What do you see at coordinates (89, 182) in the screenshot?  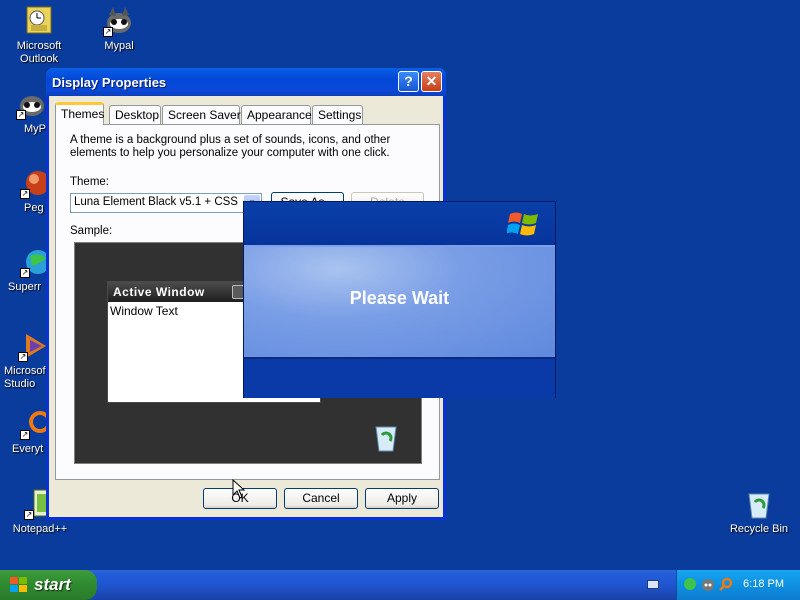 I see `theme-label: Theme:` at bounding box center [89, 182].